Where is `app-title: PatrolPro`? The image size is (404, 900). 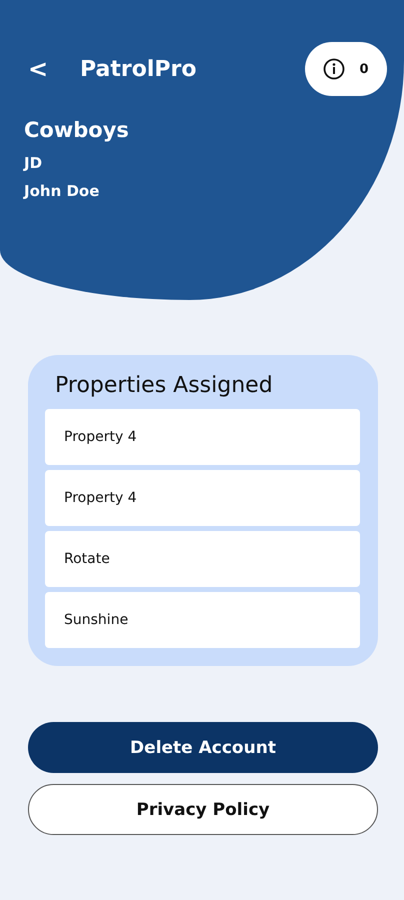
app-title: PatrolPro is located at coordinates (139, 69).